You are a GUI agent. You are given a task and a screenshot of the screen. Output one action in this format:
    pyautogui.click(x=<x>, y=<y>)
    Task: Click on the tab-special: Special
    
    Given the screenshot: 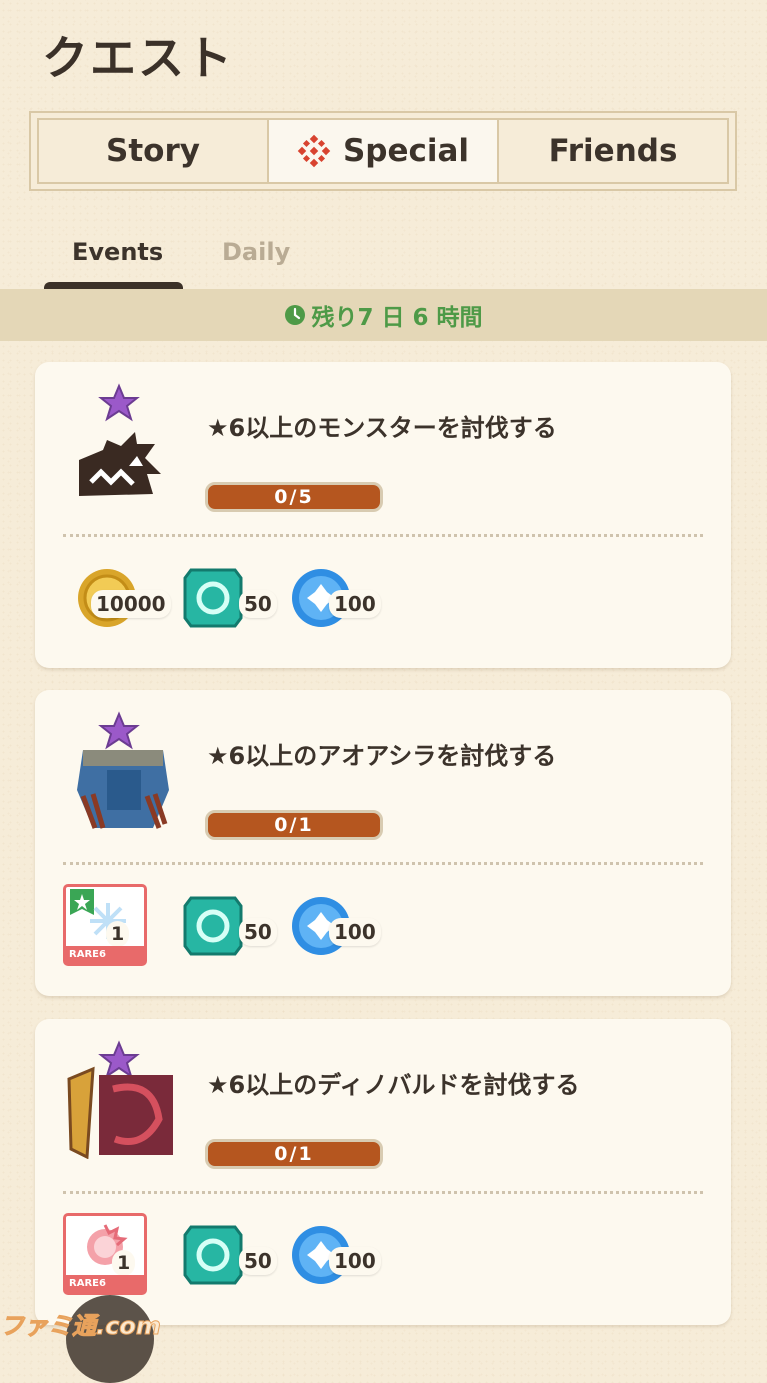 What is the action you would take?
    pyautogui.click(x=384, y=151)
    